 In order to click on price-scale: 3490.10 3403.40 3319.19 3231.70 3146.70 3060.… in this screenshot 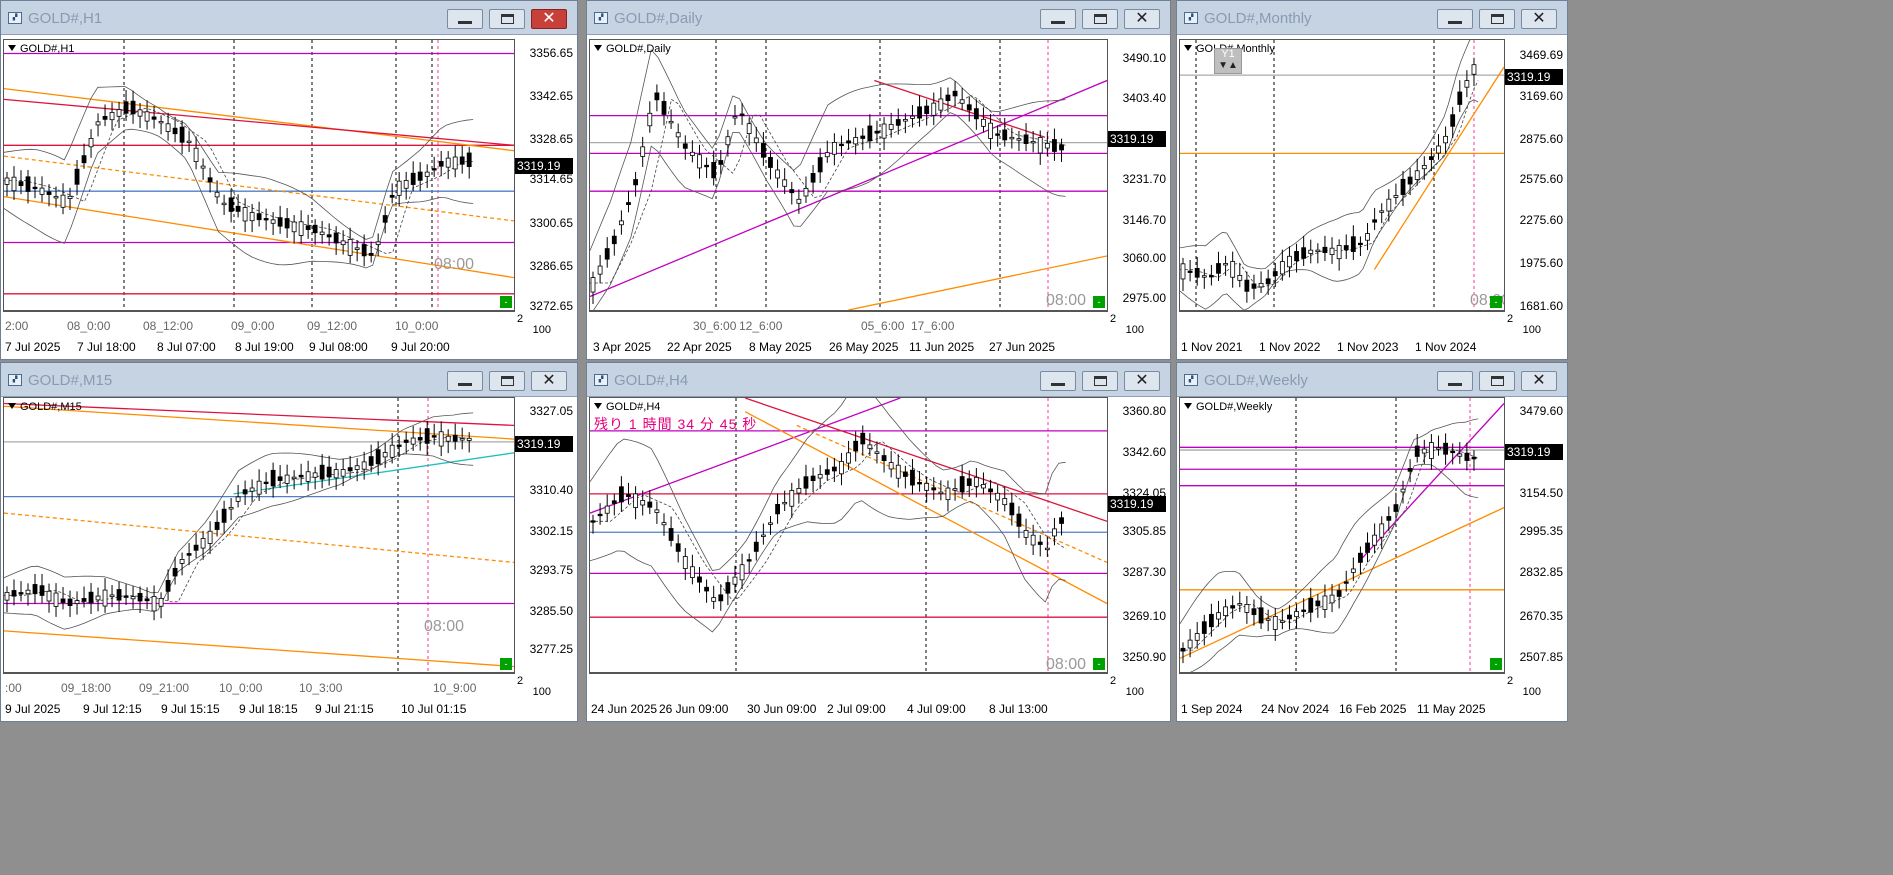, I will do `click(1139, 182)`.